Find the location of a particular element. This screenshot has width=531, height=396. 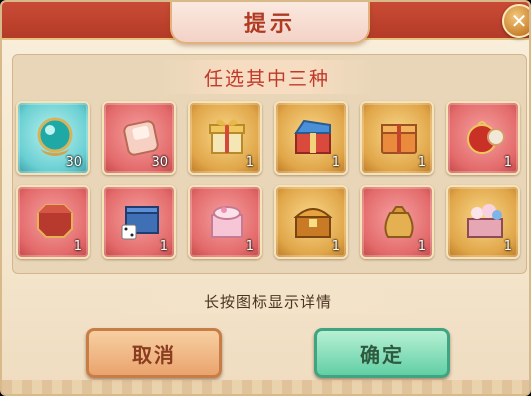

red-envelope-scroll-icon is located at coordinates (141, 136).